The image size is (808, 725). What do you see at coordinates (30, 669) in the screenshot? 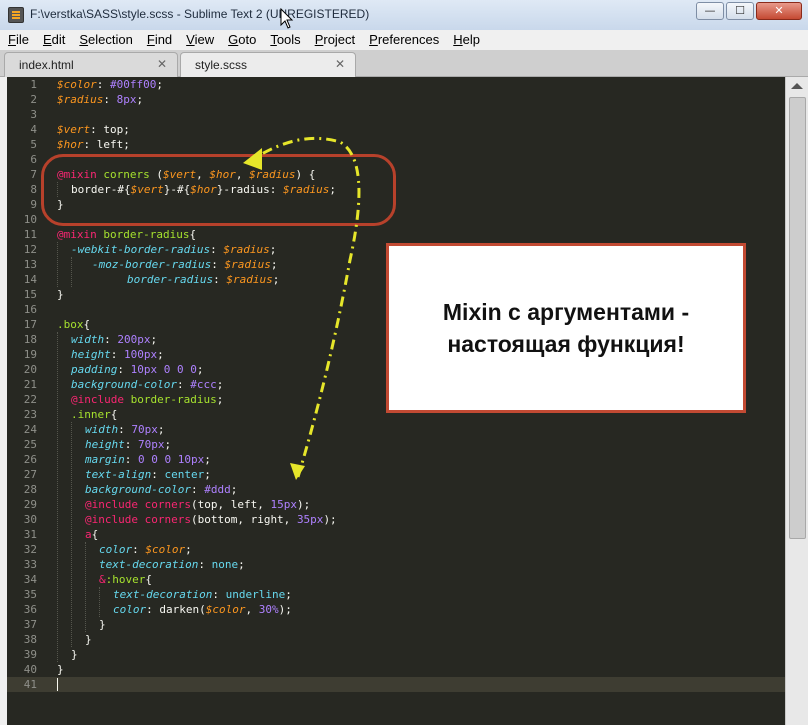
I see `line-number: 40` at bounding box center [30, 669].